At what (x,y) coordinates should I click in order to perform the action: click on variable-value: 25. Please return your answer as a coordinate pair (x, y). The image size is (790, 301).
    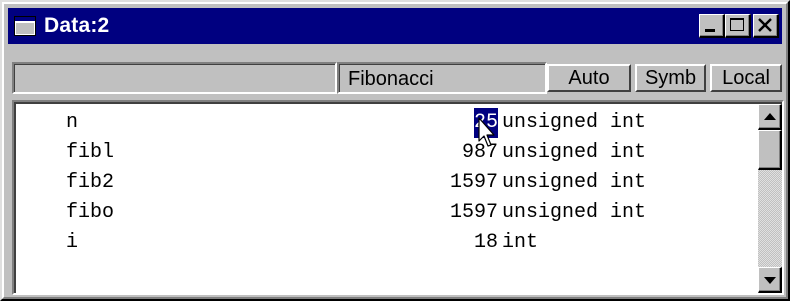
    Looking at the image, I should click on (485, 123).